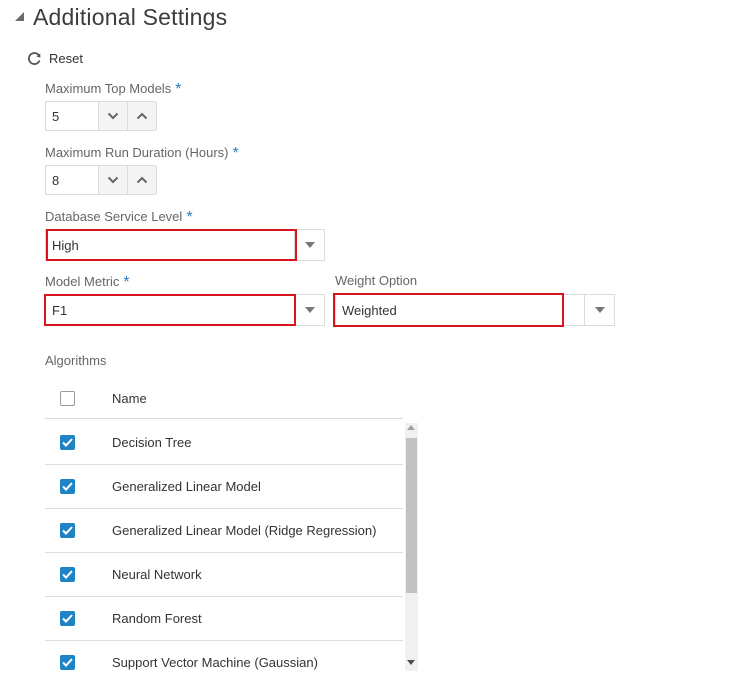 The width and height of the screenshot is (753, 695). What do you see at coordinates (411, 427) in the screenshot?
I see `scroll-up-arrow-icon` at bounding box center [411, 427].